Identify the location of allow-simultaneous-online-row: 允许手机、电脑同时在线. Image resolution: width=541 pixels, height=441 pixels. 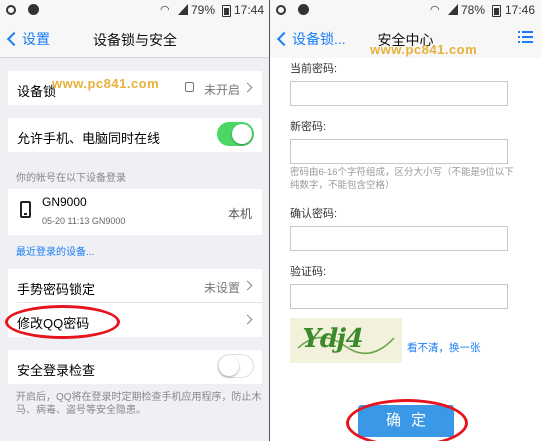
(135, 135).